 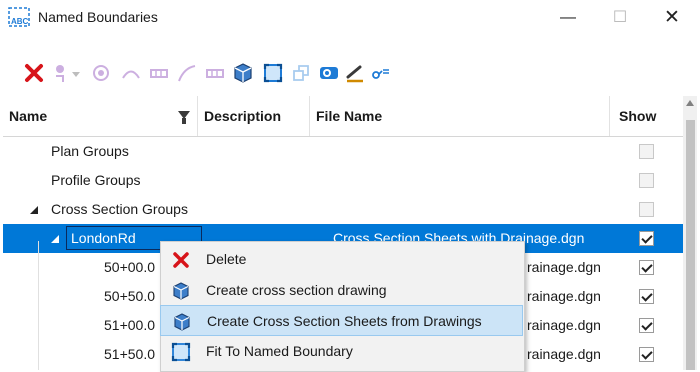 What do you see at coordinates (96, 180) in the screenshot?
I see `row-name: Profile Groups` at bounding box center [96, 180].